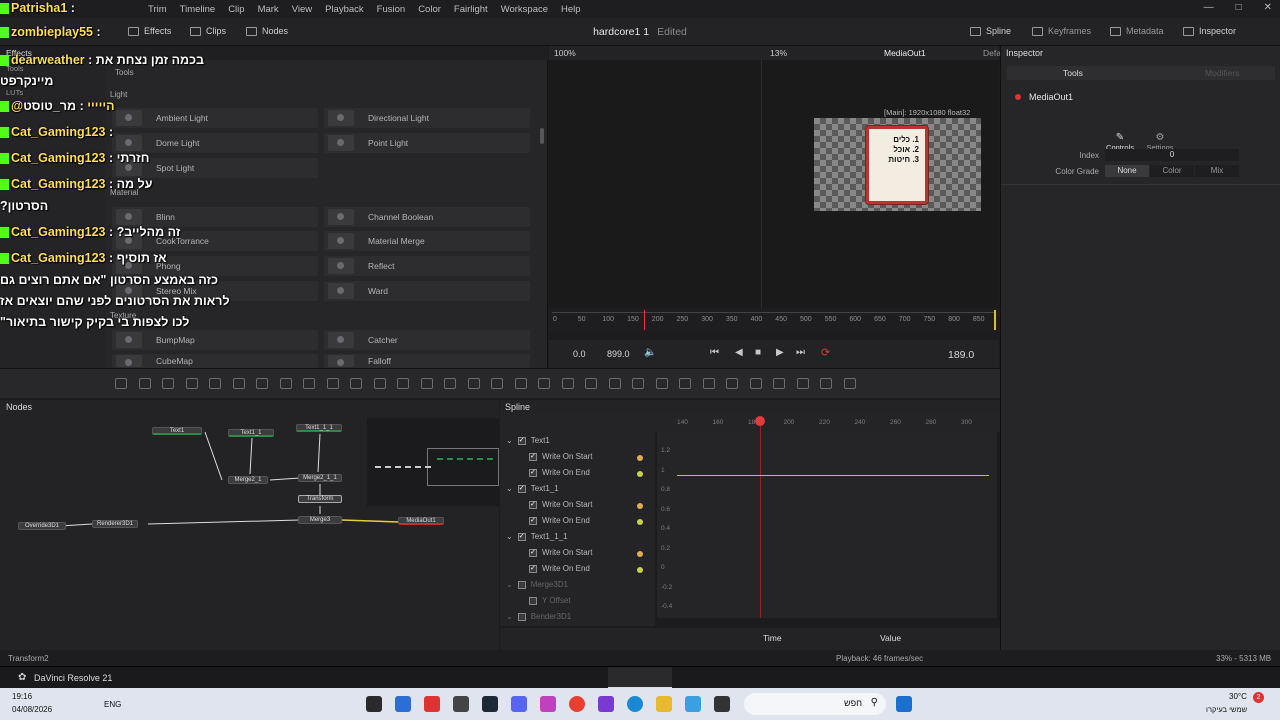 The width and height of the screenshot is (1280, 720). What do you see at coordinates (961, 355) in the screenshot?
I see `current-frame: 189.0` at bounding box center [961, 355].